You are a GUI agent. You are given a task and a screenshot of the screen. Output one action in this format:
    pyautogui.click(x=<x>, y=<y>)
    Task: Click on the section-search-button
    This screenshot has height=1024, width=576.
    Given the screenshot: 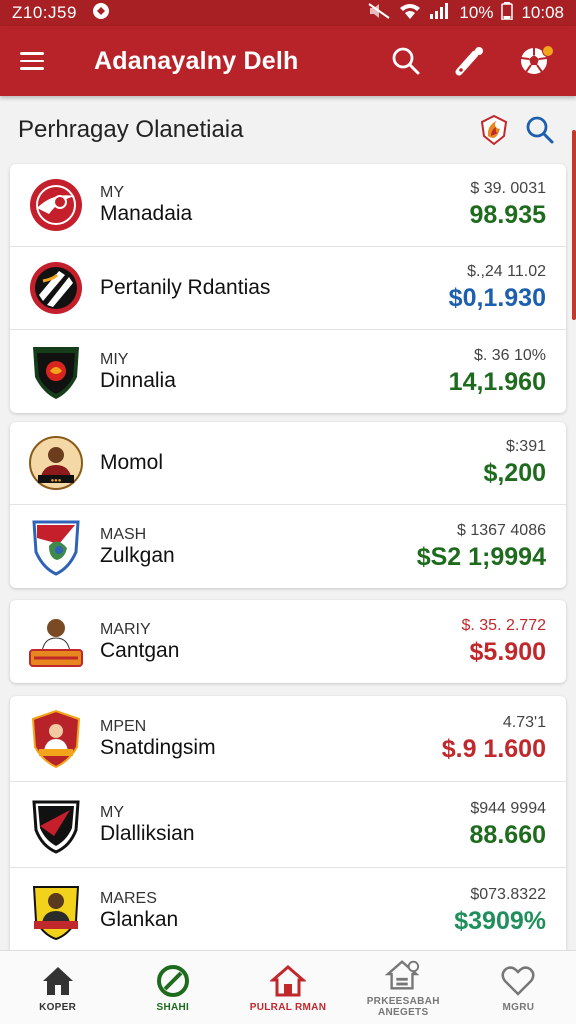 What is the action you would take?
    pyautogui.click(x=540, y=130)
    